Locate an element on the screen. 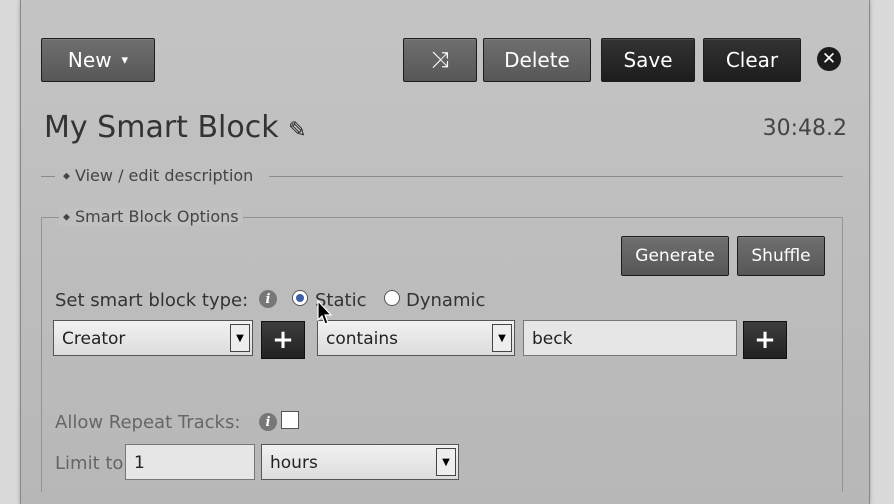 This screenshot has width=894, height=504. limit-to-label: Limit to is located at coordinates (89, 463).